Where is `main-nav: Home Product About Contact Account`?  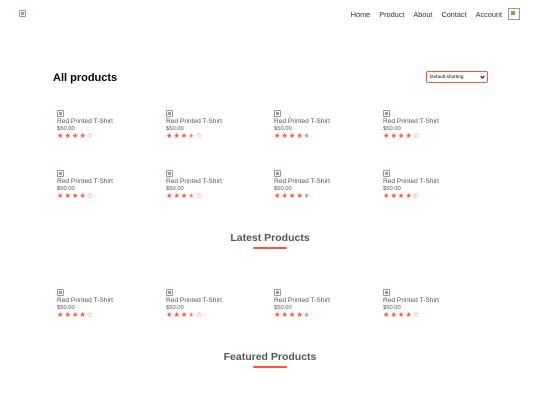 main-nav: Home Product About Contact Account is located at coordinates (431, 14).